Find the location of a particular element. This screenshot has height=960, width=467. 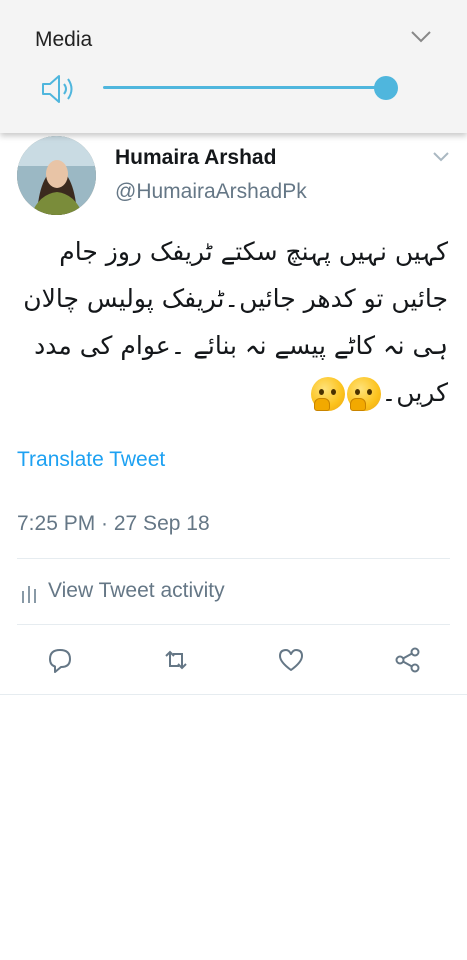

volume-slider-thumb is located at coordinates (386, 88).